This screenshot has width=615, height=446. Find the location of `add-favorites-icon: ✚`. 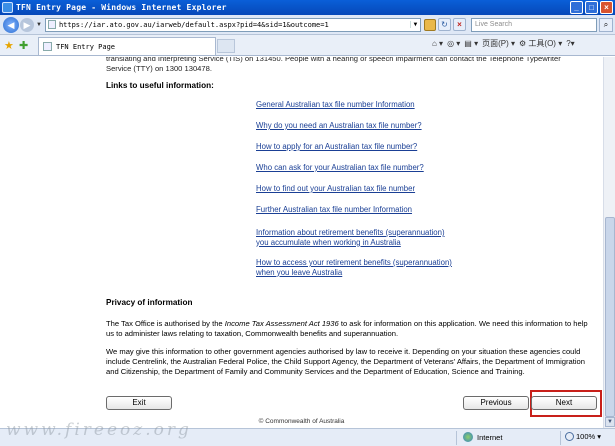

add-favorites-icon: ✚ is located at coordinates (23, 45).